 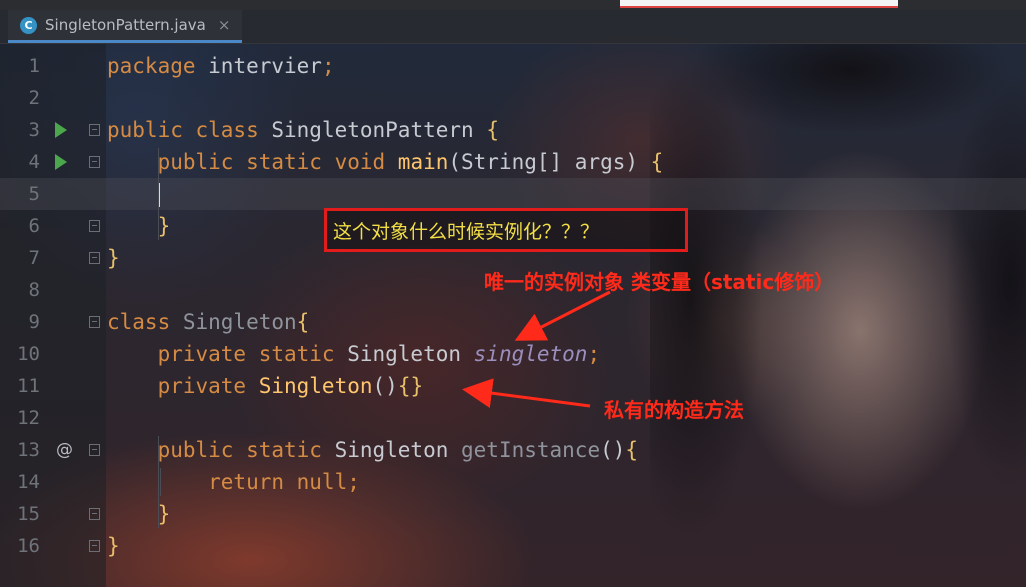 I want to click on annotation-arrows, so click(x=536, y=349).